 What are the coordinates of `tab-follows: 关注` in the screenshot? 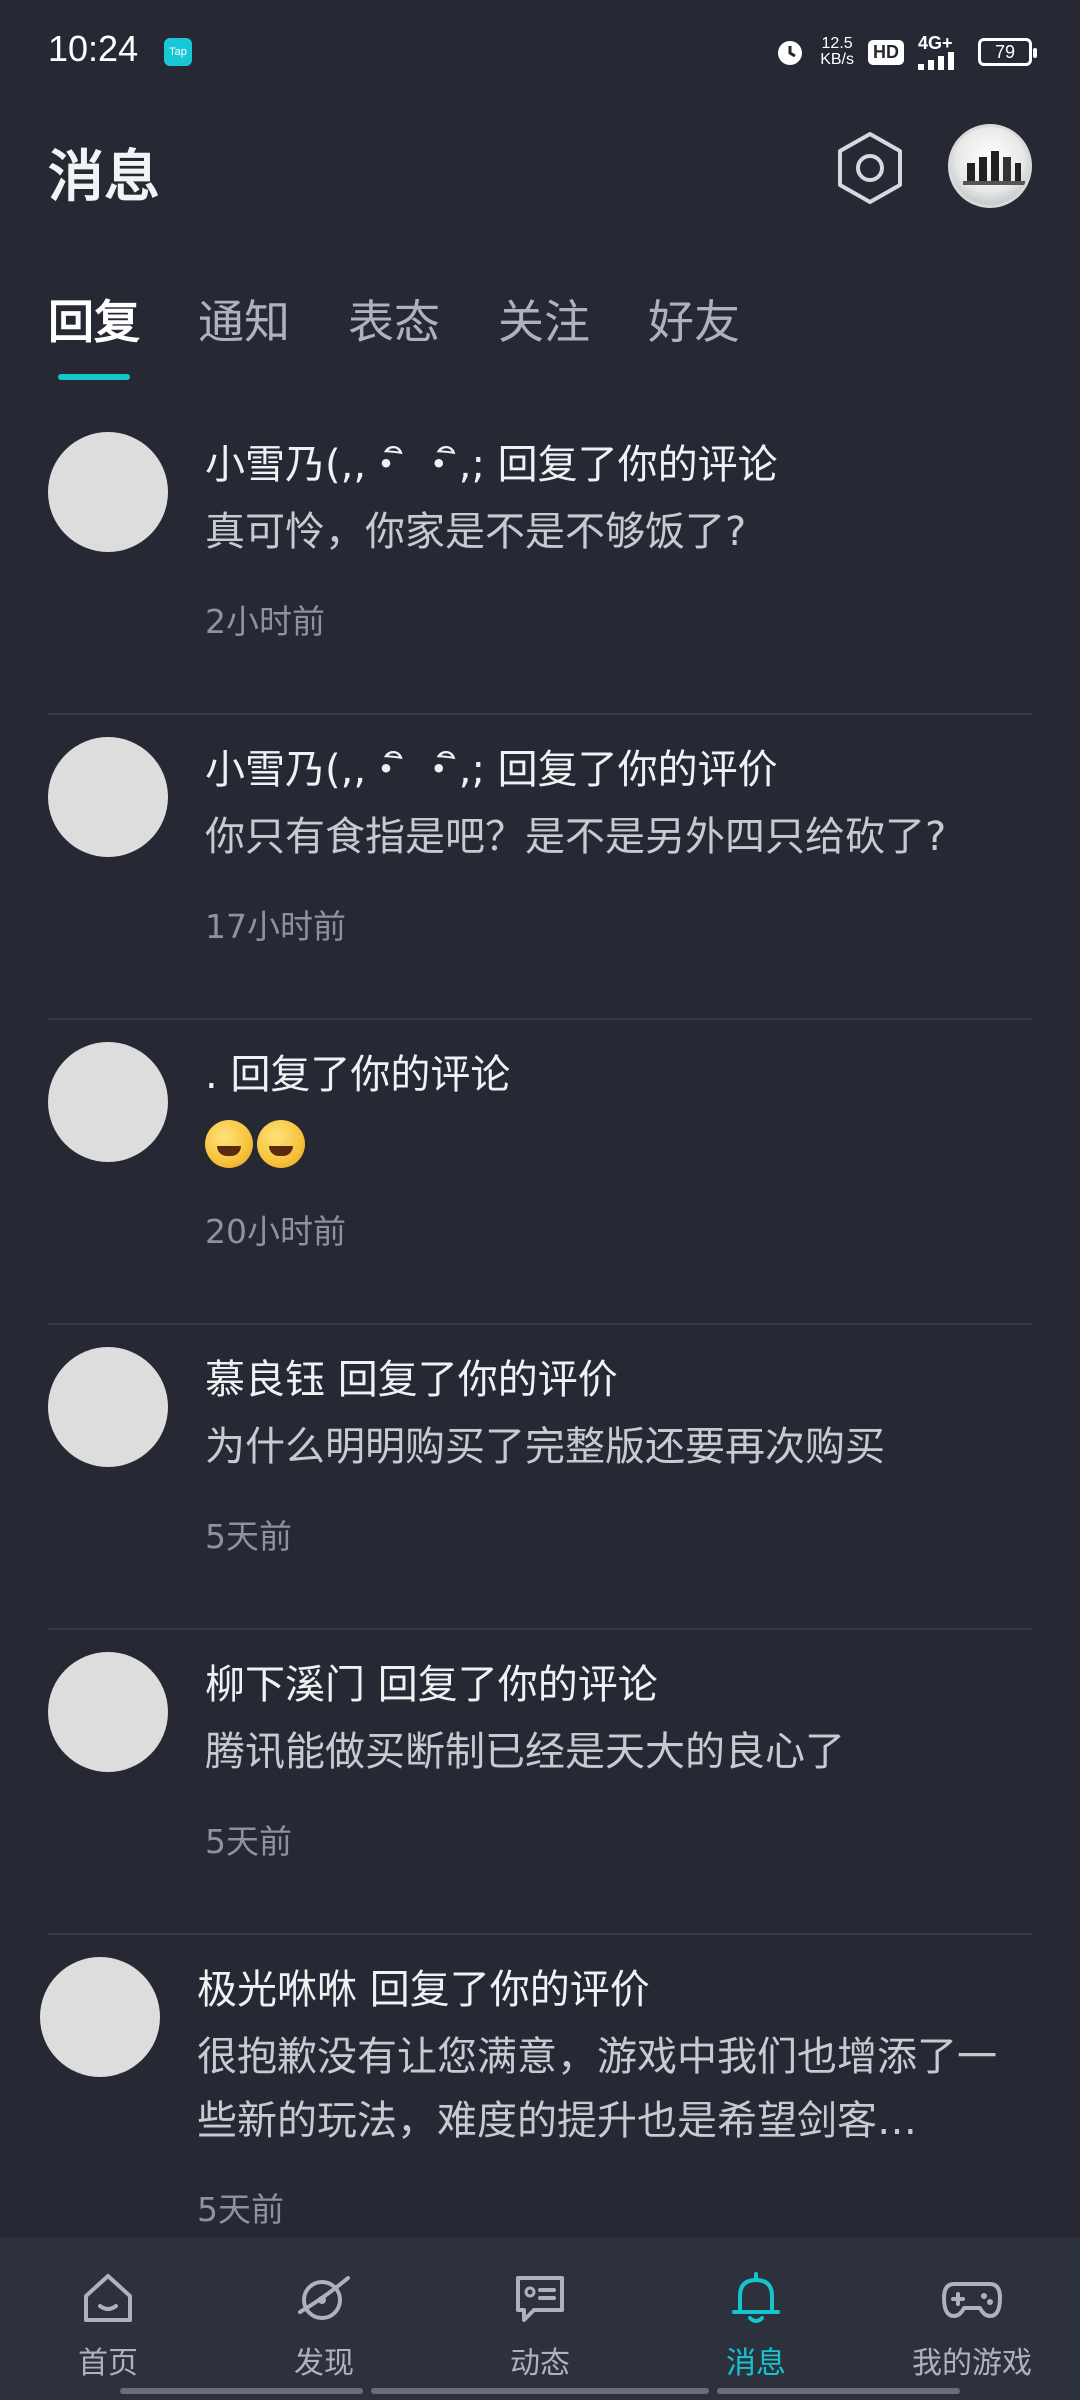 It's located at (544, 319).